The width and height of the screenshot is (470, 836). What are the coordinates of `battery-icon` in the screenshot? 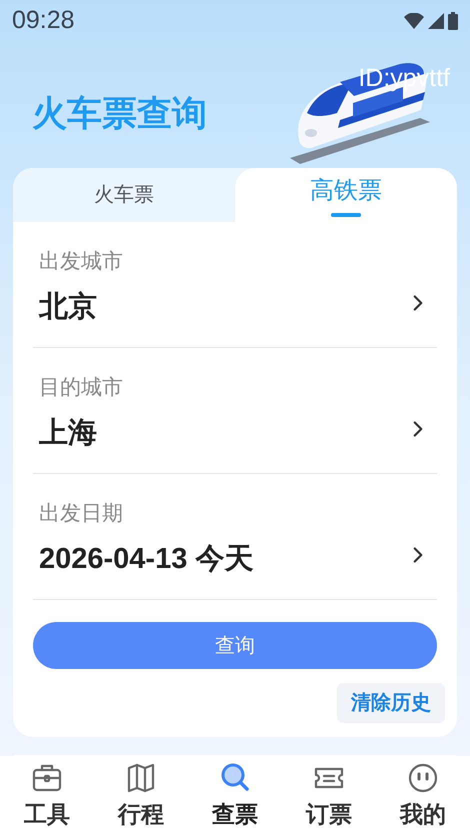 It's located at (453, 21).